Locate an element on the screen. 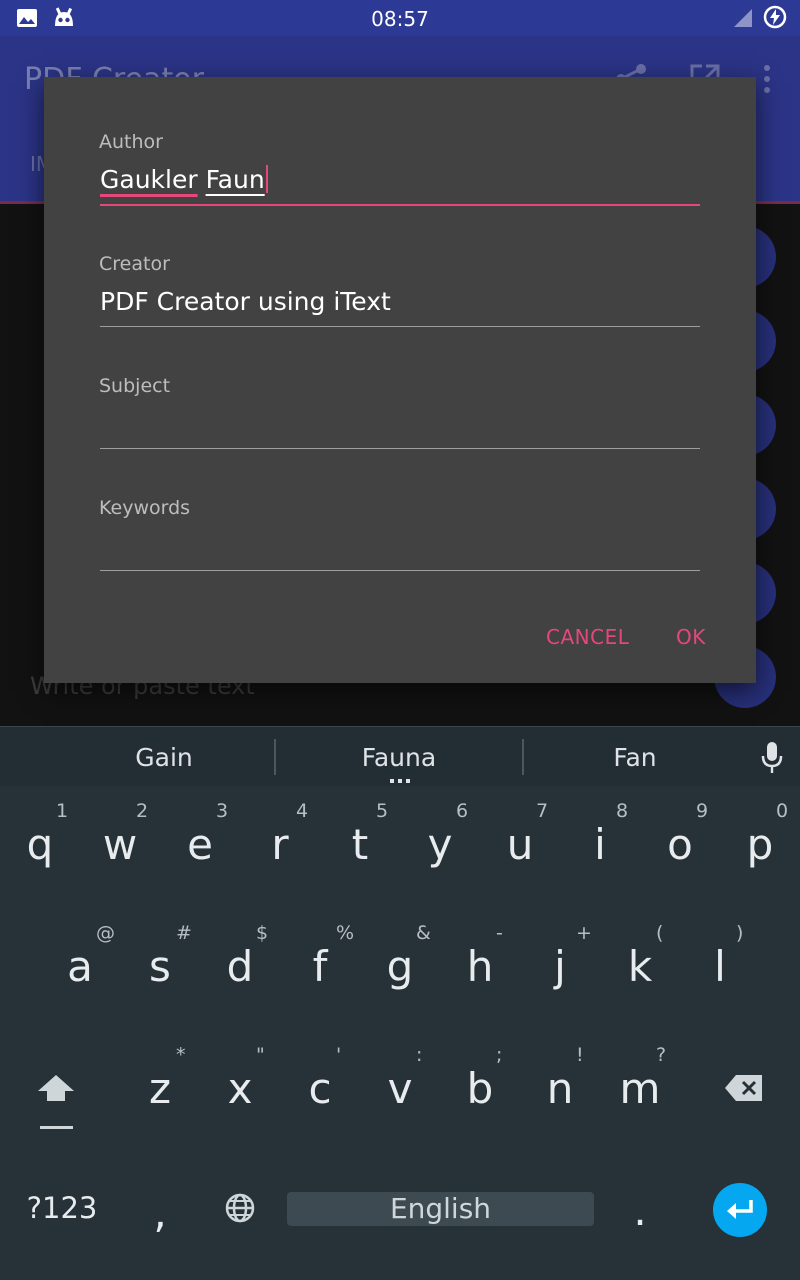  key-w: 2w is located at coordinates (120, 840).